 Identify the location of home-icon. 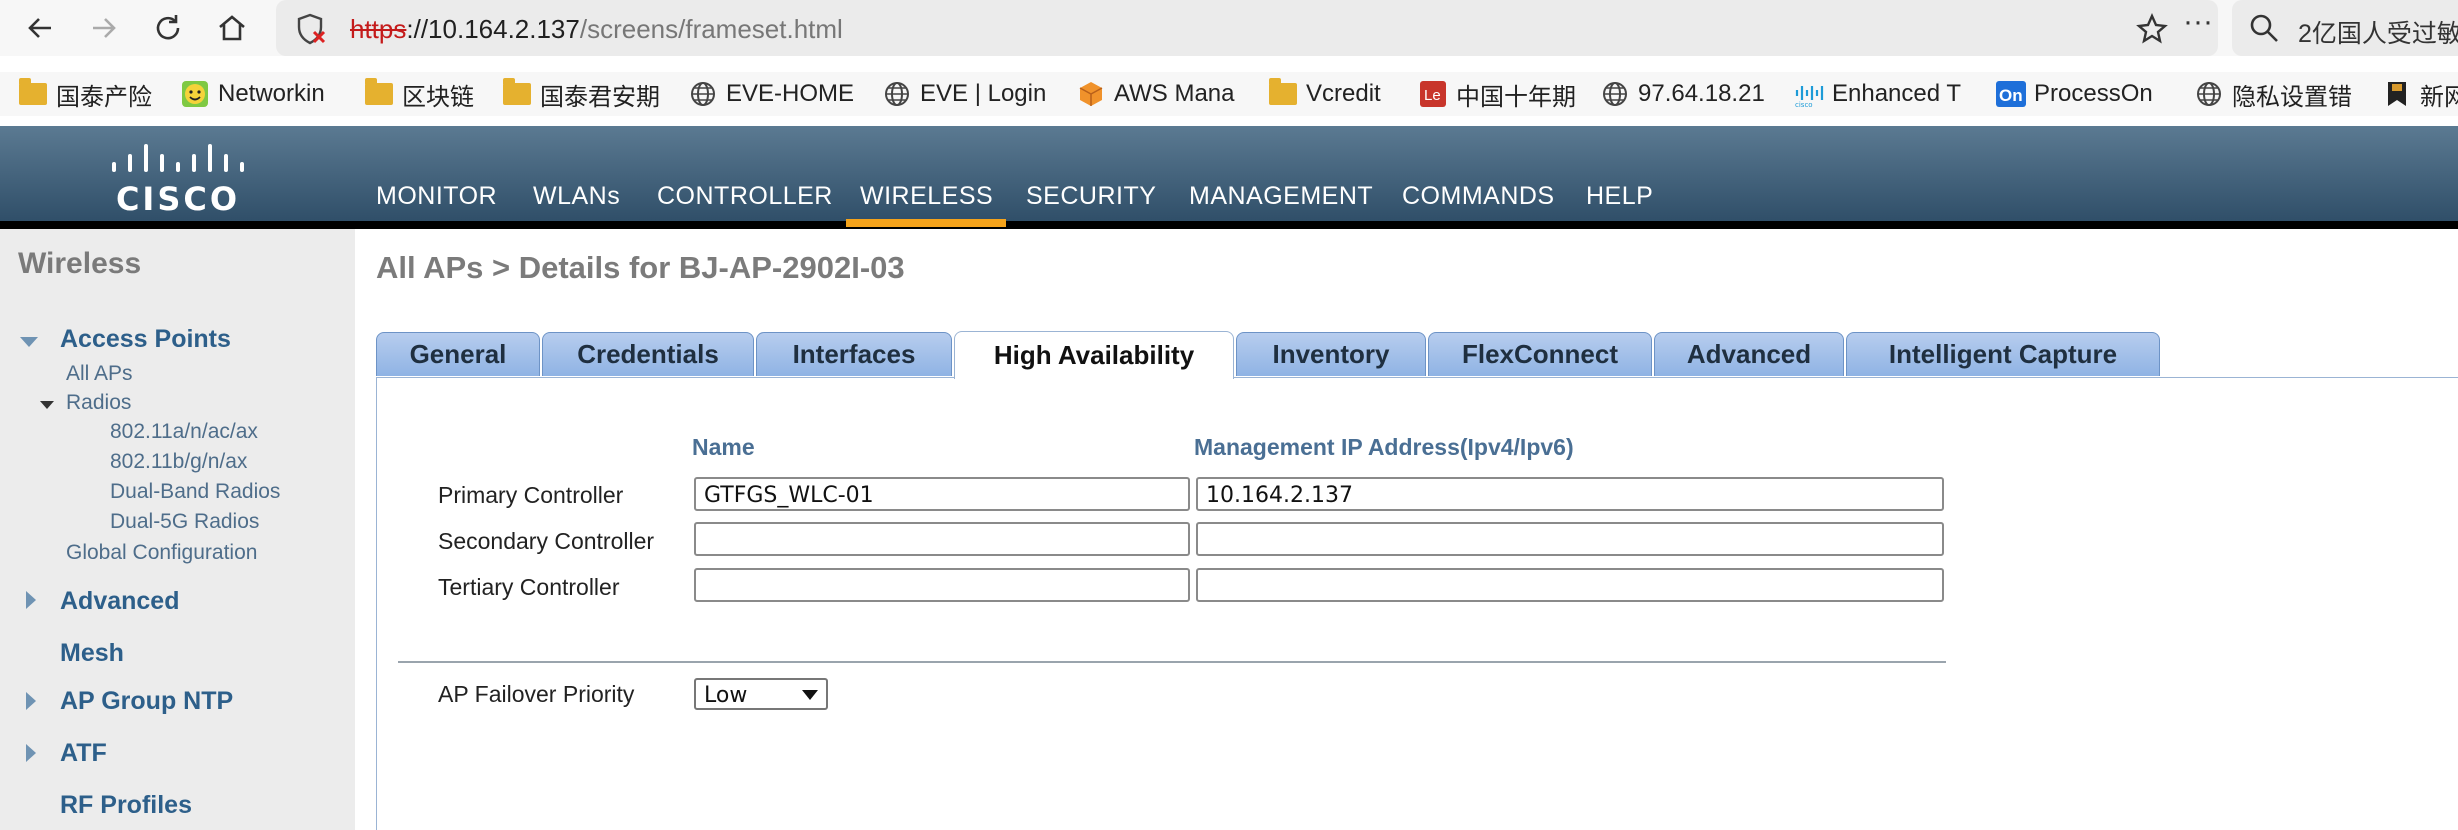
(232, 28).